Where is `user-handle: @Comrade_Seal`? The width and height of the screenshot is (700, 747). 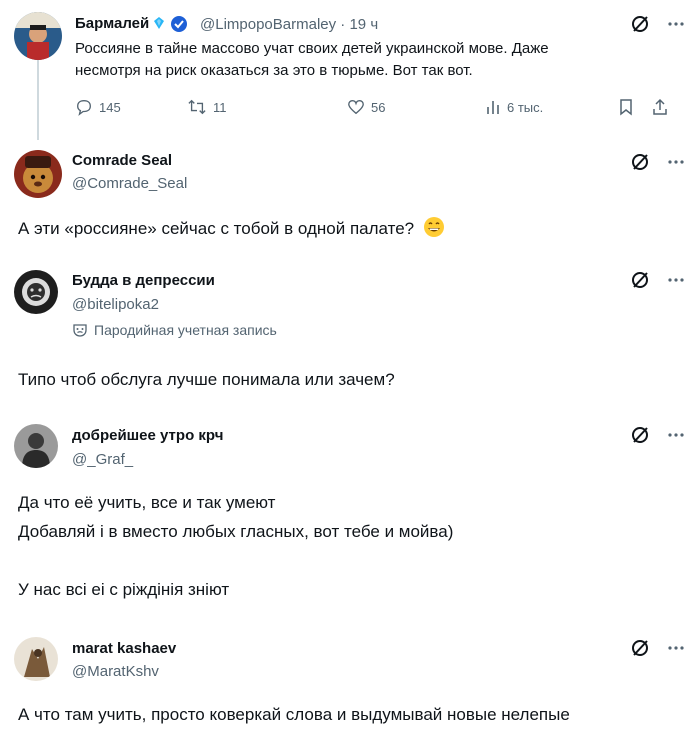 user-handle: @Comrade_Seal is located at coordinates (129, 183).